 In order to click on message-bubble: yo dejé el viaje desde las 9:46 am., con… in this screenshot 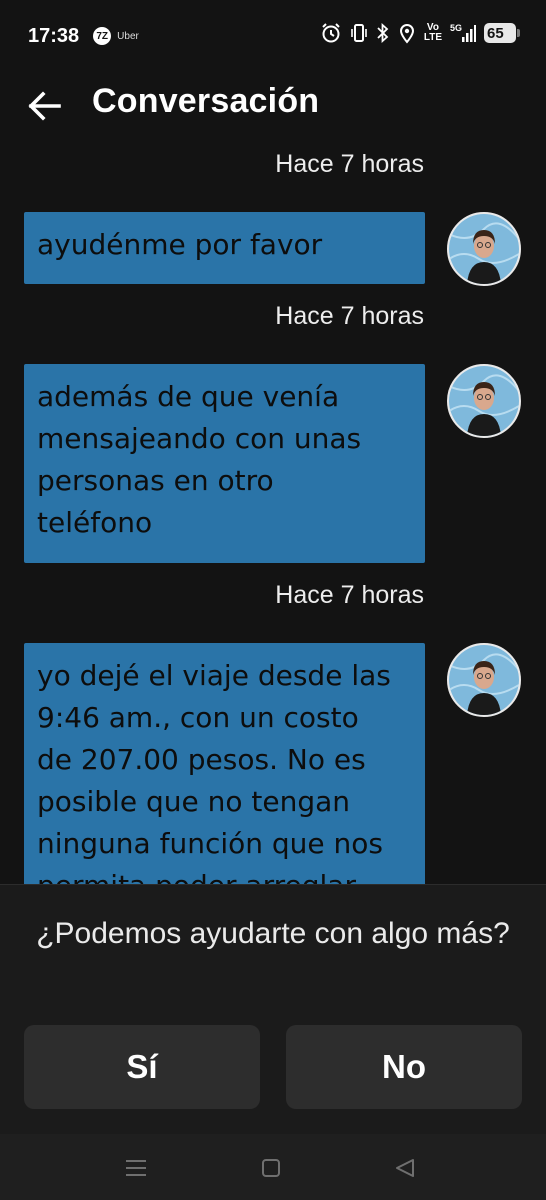, I will do `click(224, 763)`.